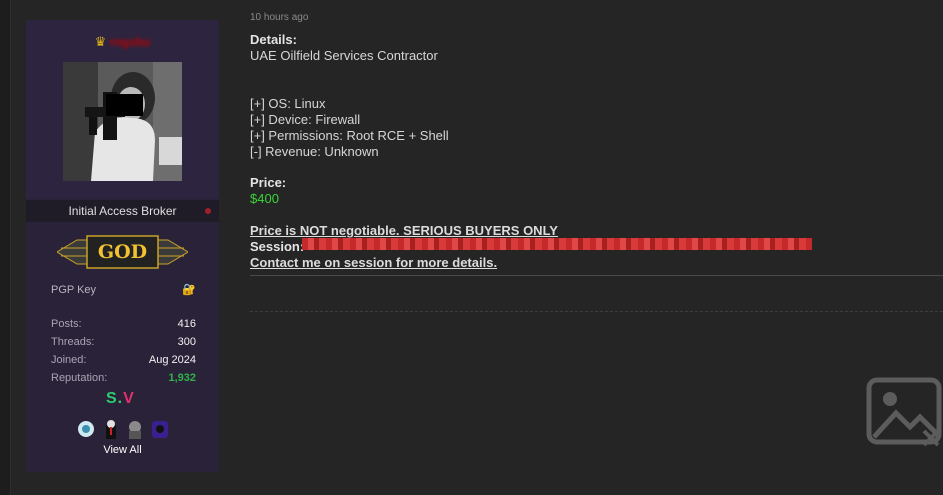  I want to click on stat-value: Aug 2024, so click(172, 360).